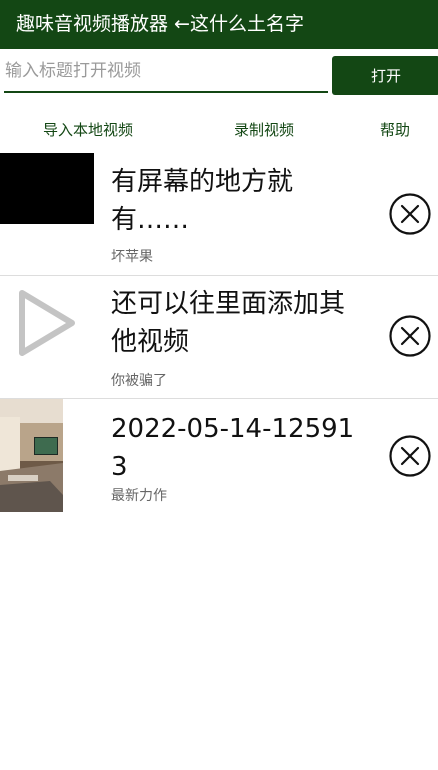 The image size is (438, 770). I want to click on search-input, so click(166, 75).